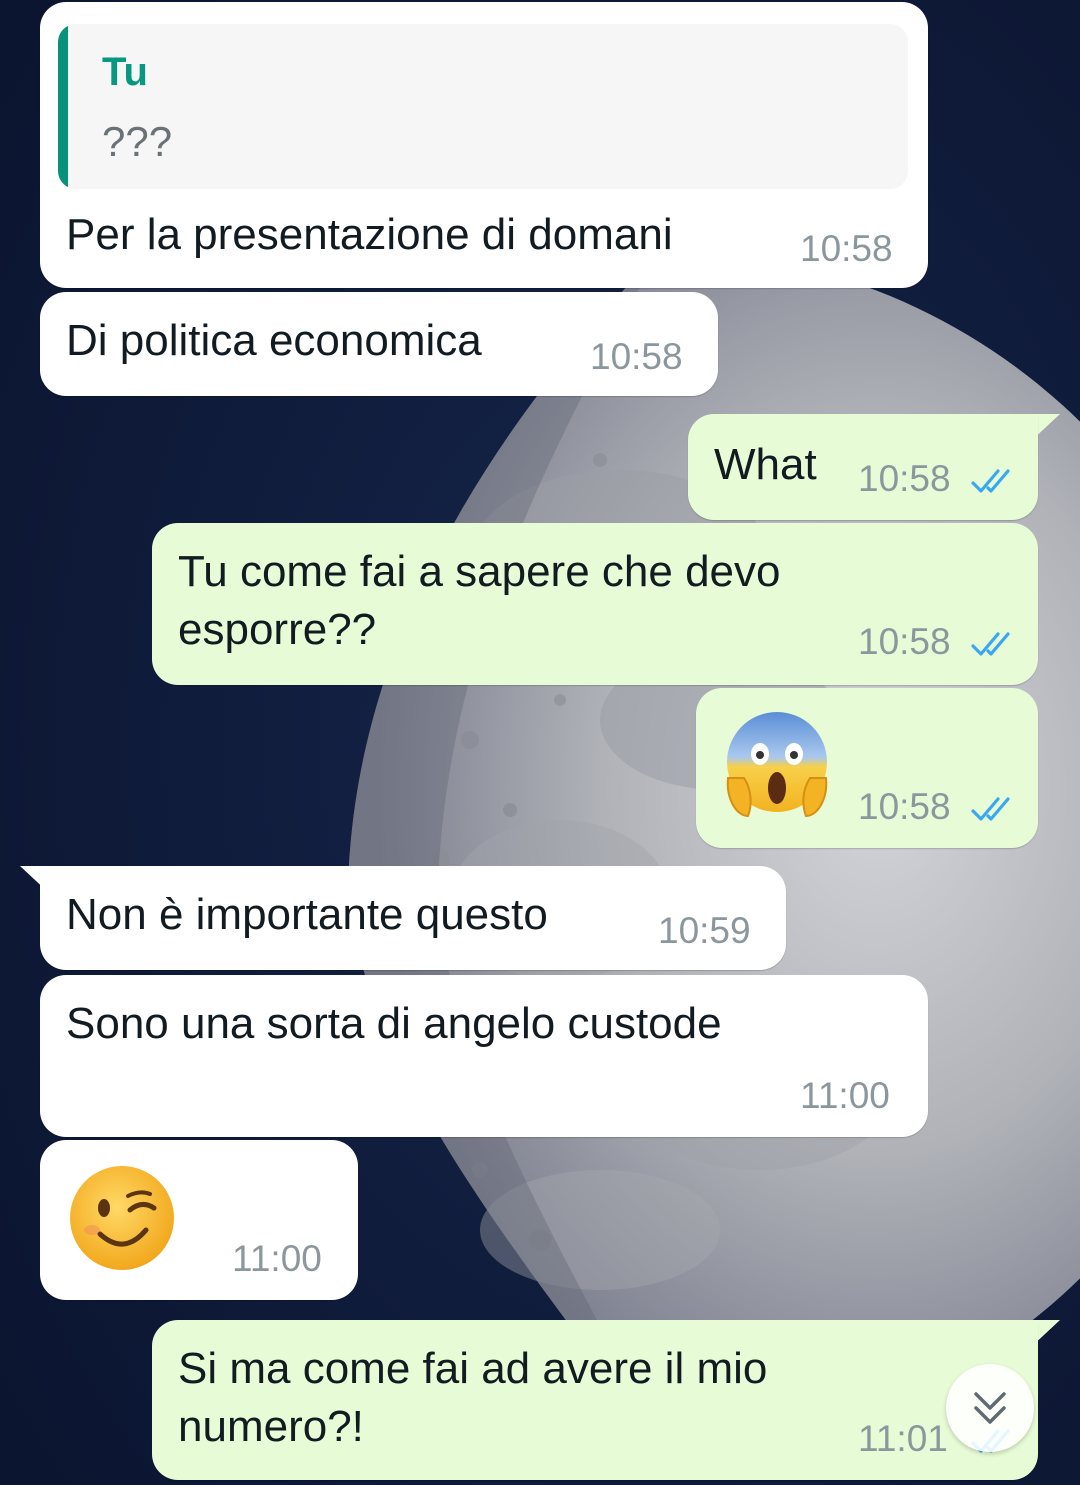  I want to click on quote-author: Tu, so click(125, 72).